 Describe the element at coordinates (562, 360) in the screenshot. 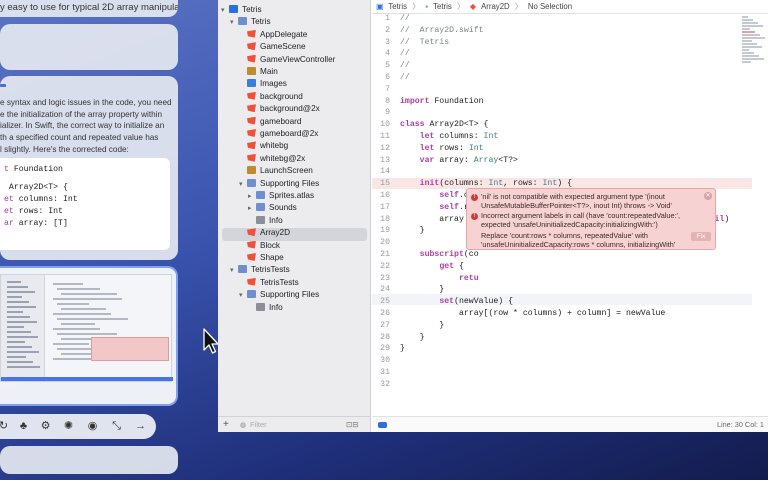

I see `code-line: 30` at that location.